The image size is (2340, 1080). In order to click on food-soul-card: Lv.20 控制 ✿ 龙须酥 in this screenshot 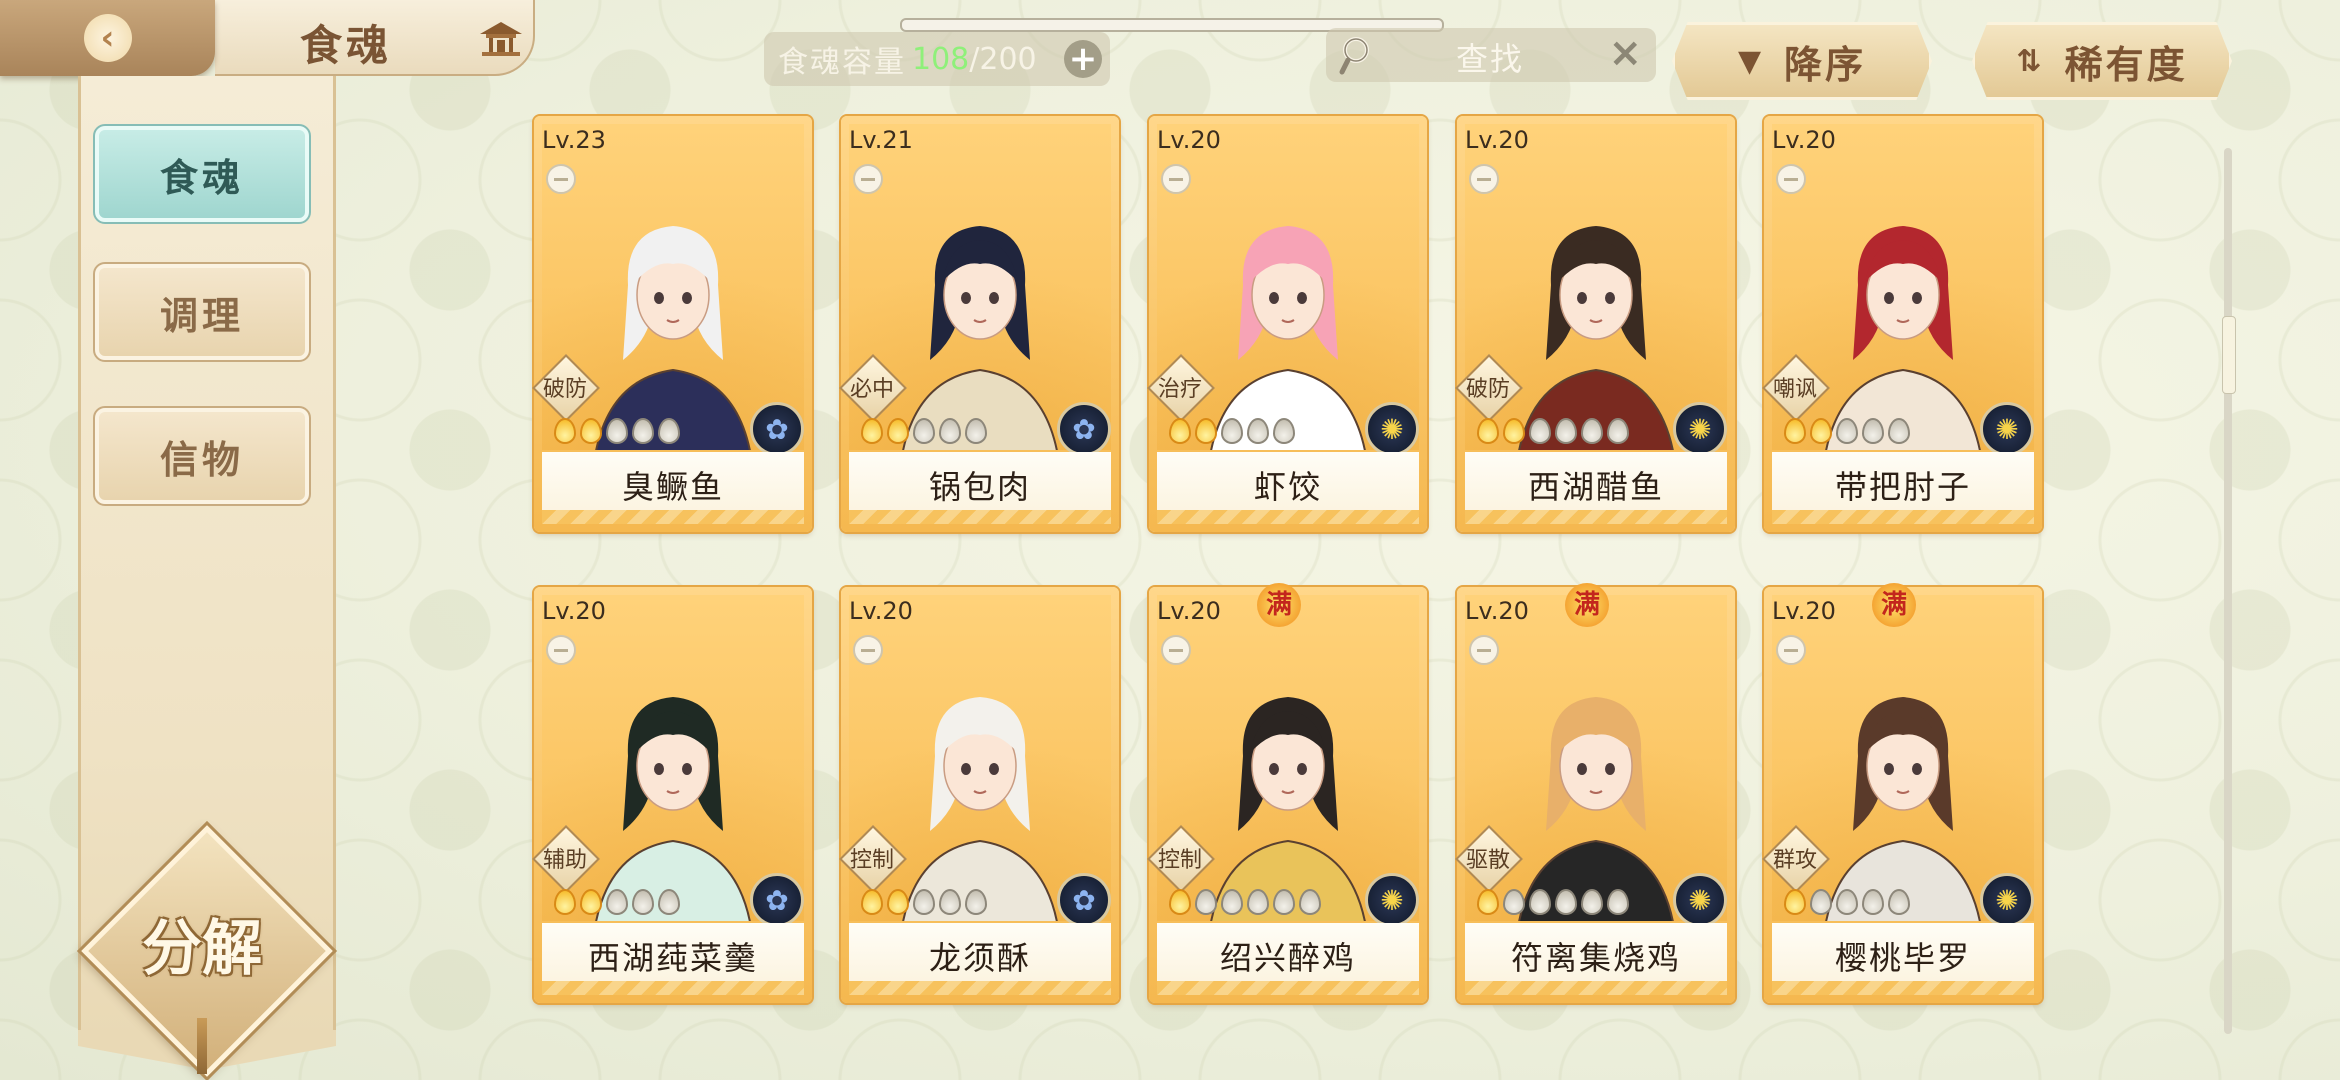, I will do `click(979, 795)`.